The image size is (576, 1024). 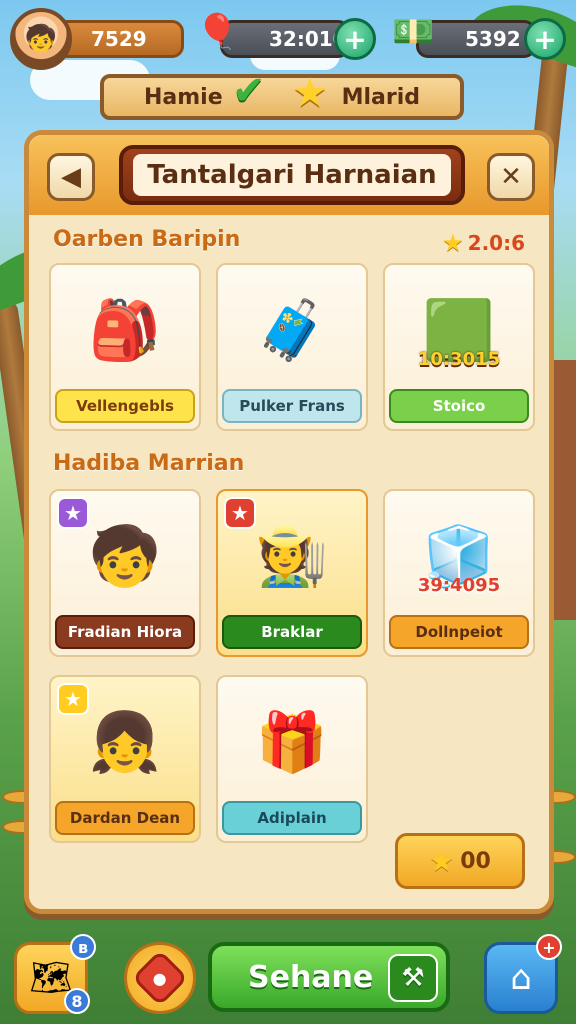 I want to click on timer-counter: 32:010, so click(x=285, y=39).